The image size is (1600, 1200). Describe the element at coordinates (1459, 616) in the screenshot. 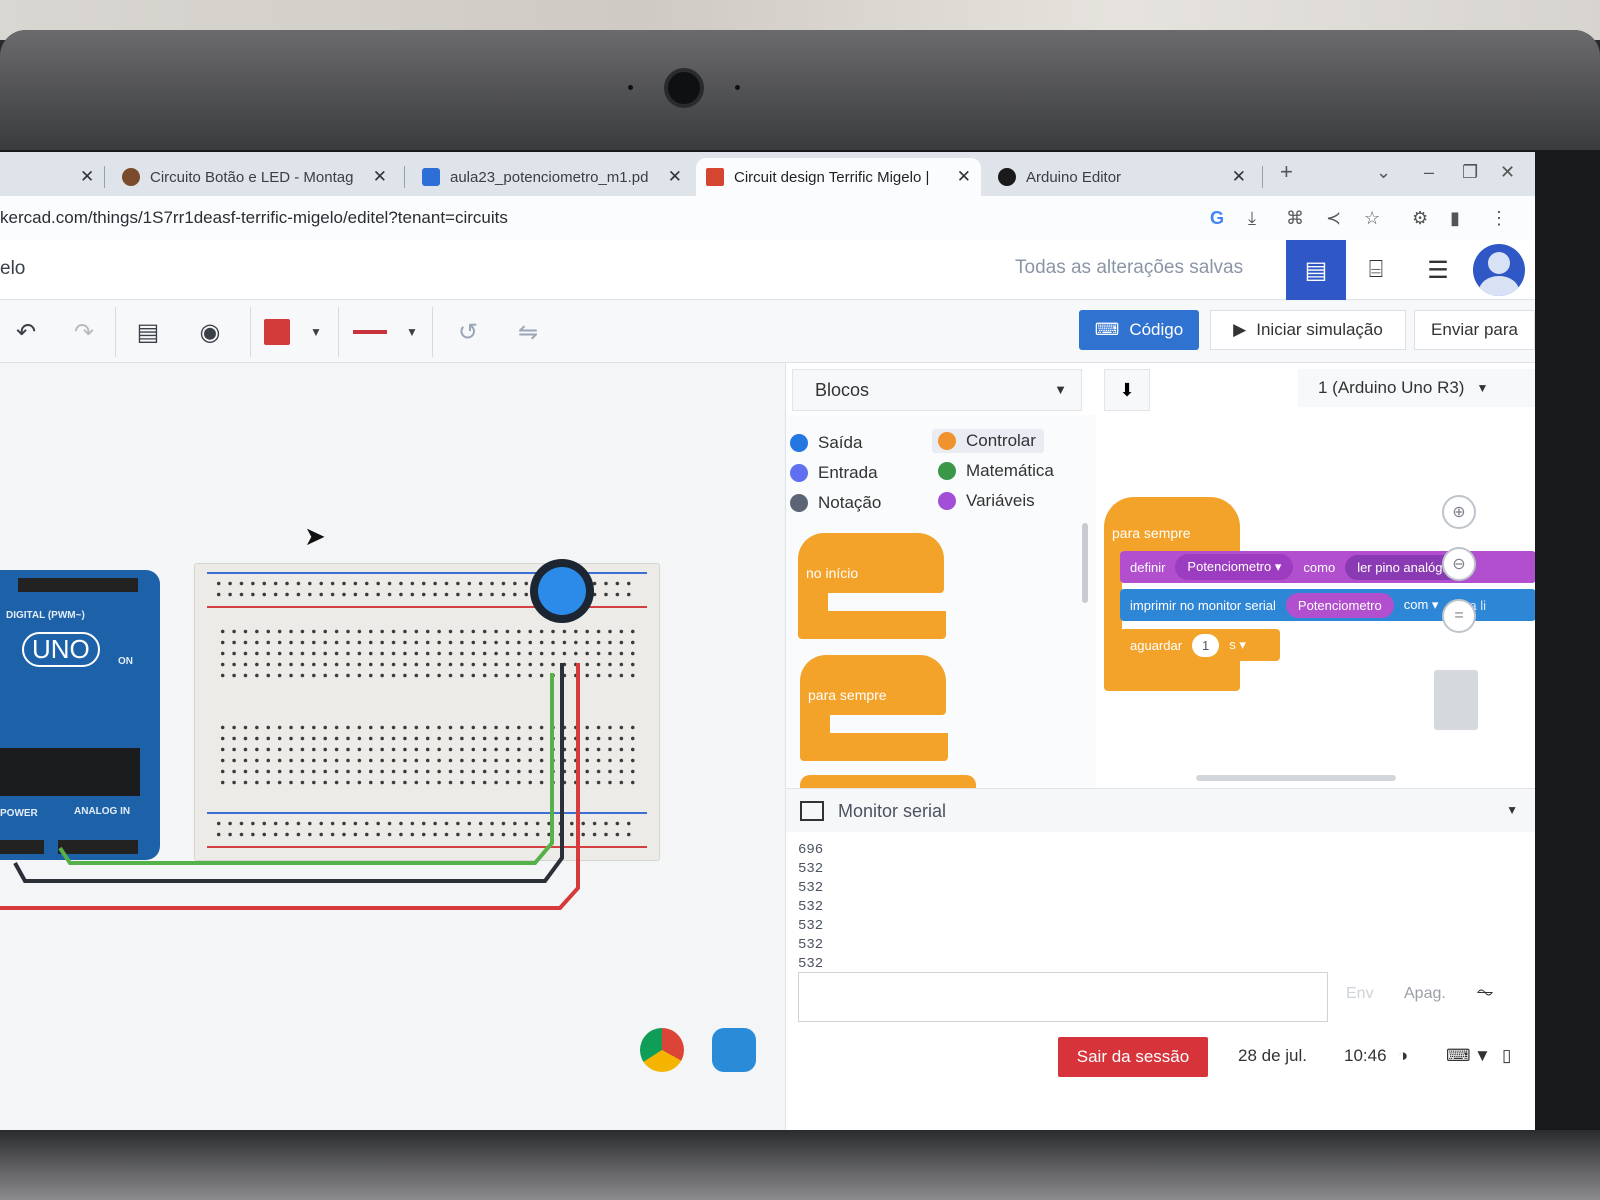

I see `zoom-reset-icon: =` at that location.